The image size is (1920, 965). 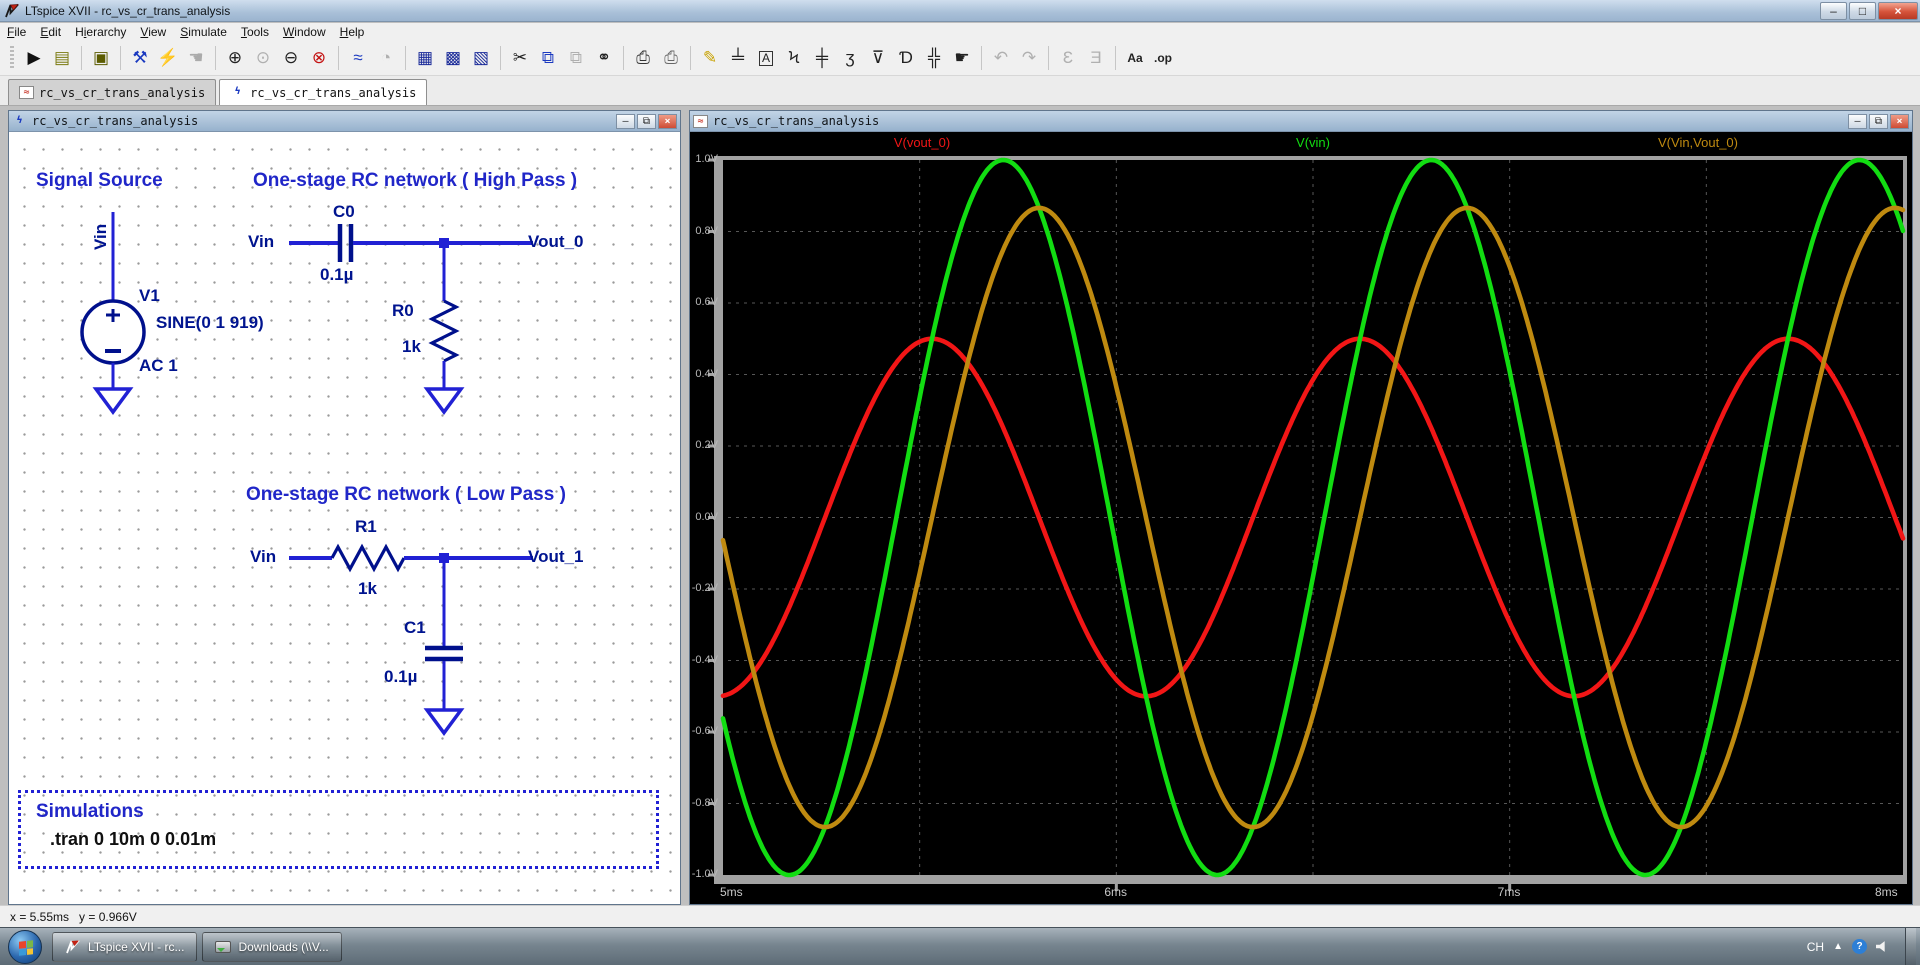 What do you see at coordinates (706, 516) in the screenshot?
I see `y-axis-tick-label: 0.0V` at bounding box center [706, 516].